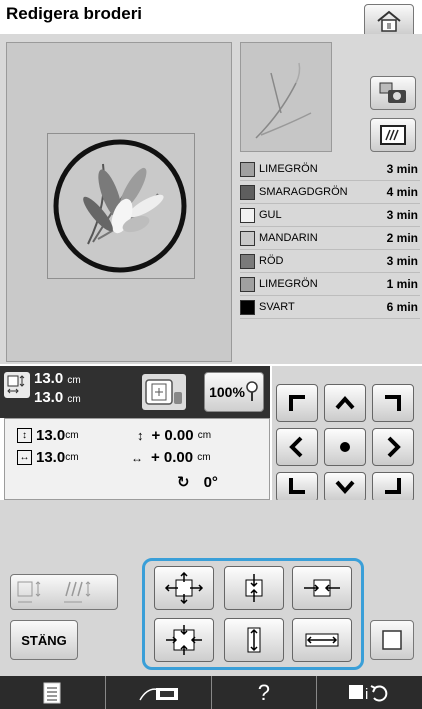 The width and height of the screenshot is (422, 709). I want to click on width-icon: ↔, so click(24, 457).